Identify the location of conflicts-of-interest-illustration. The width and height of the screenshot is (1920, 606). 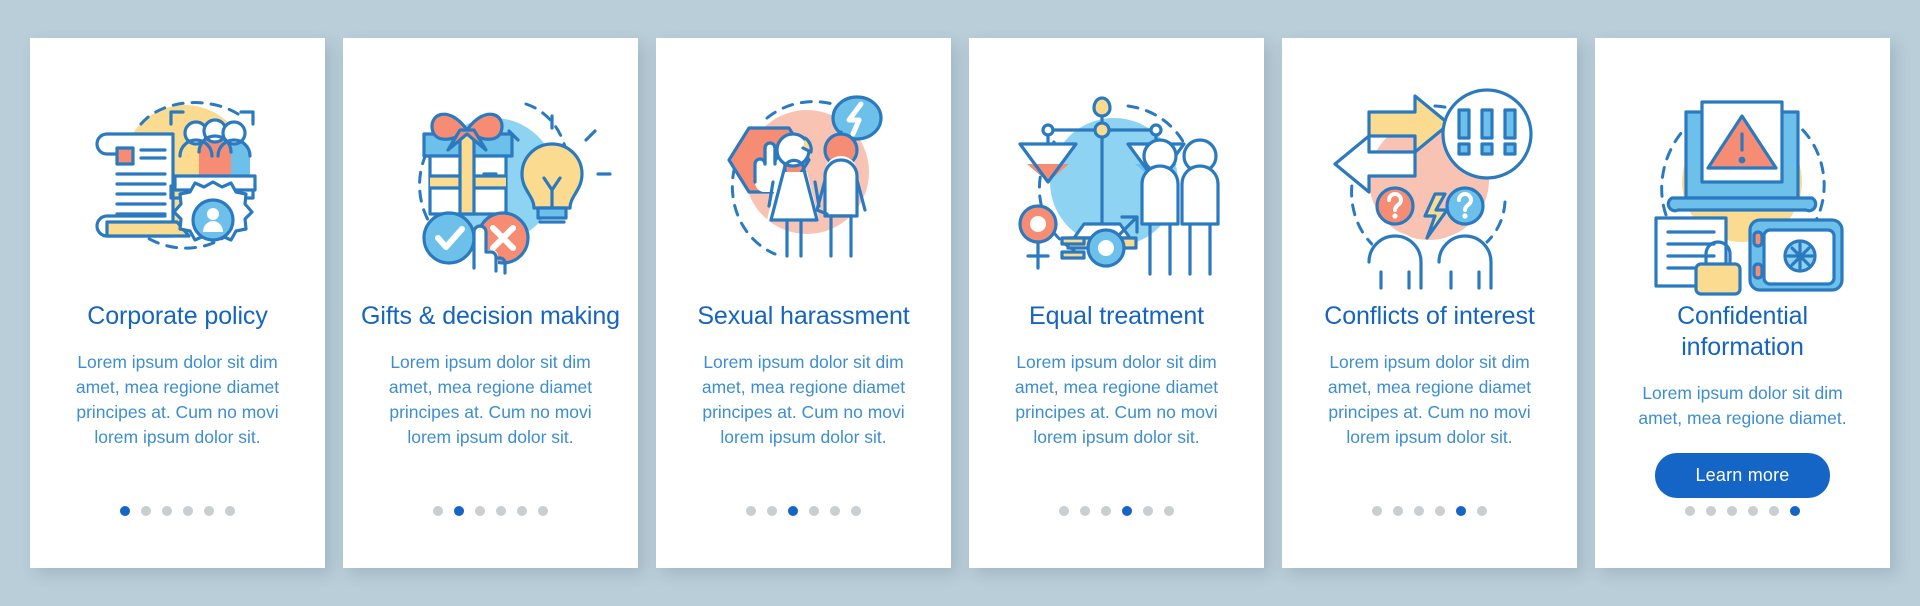
(1430, 181).